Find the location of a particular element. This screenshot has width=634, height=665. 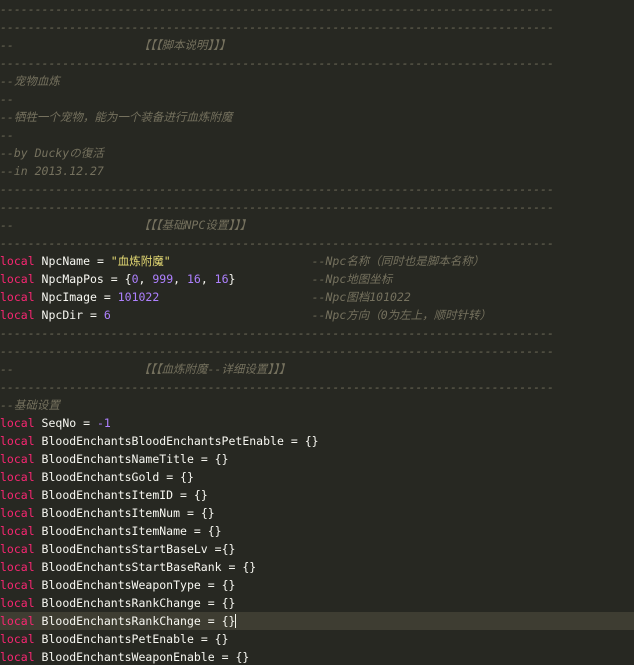

text-caret is located at coordinates (236, 621).